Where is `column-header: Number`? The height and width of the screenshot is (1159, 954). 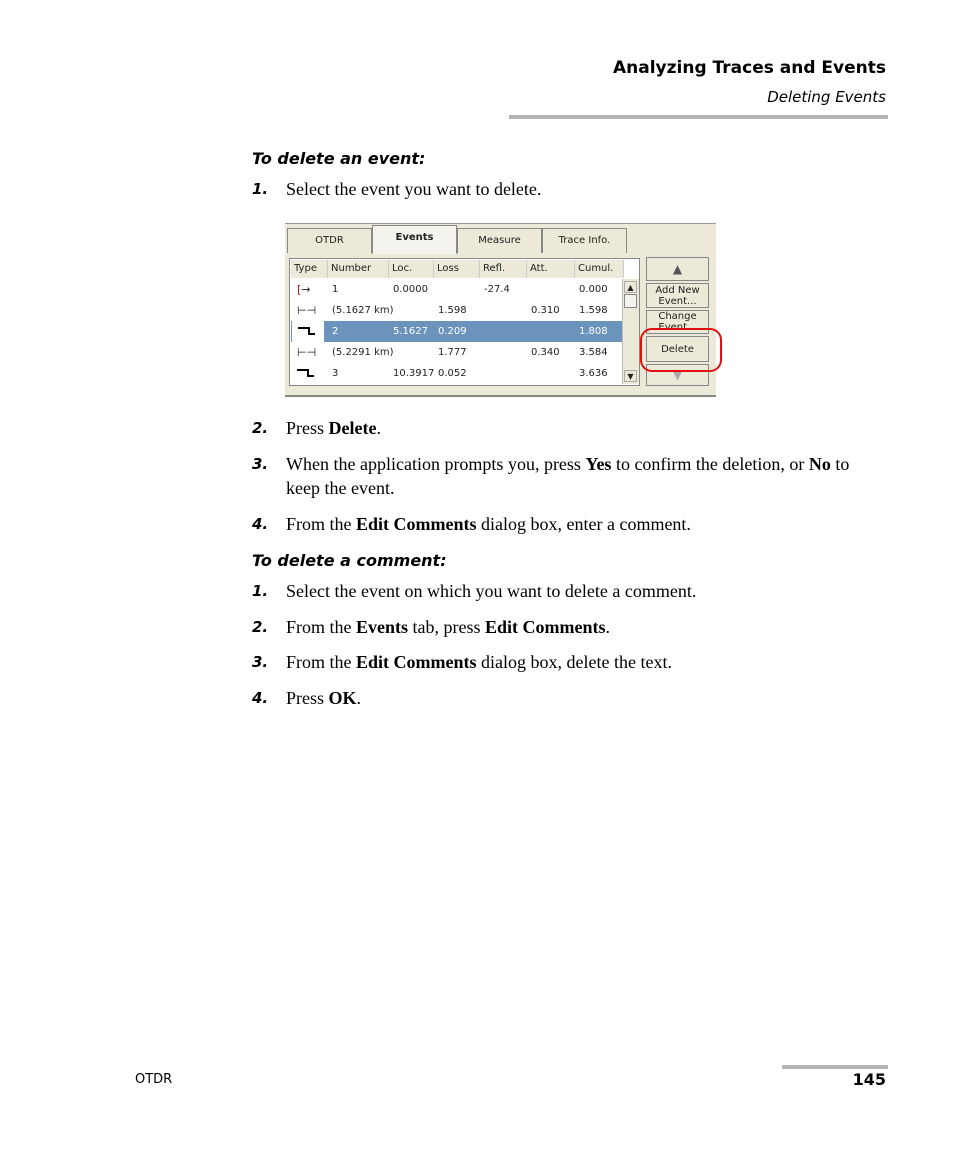 column-header: Number is located at coordinates (358, 269).